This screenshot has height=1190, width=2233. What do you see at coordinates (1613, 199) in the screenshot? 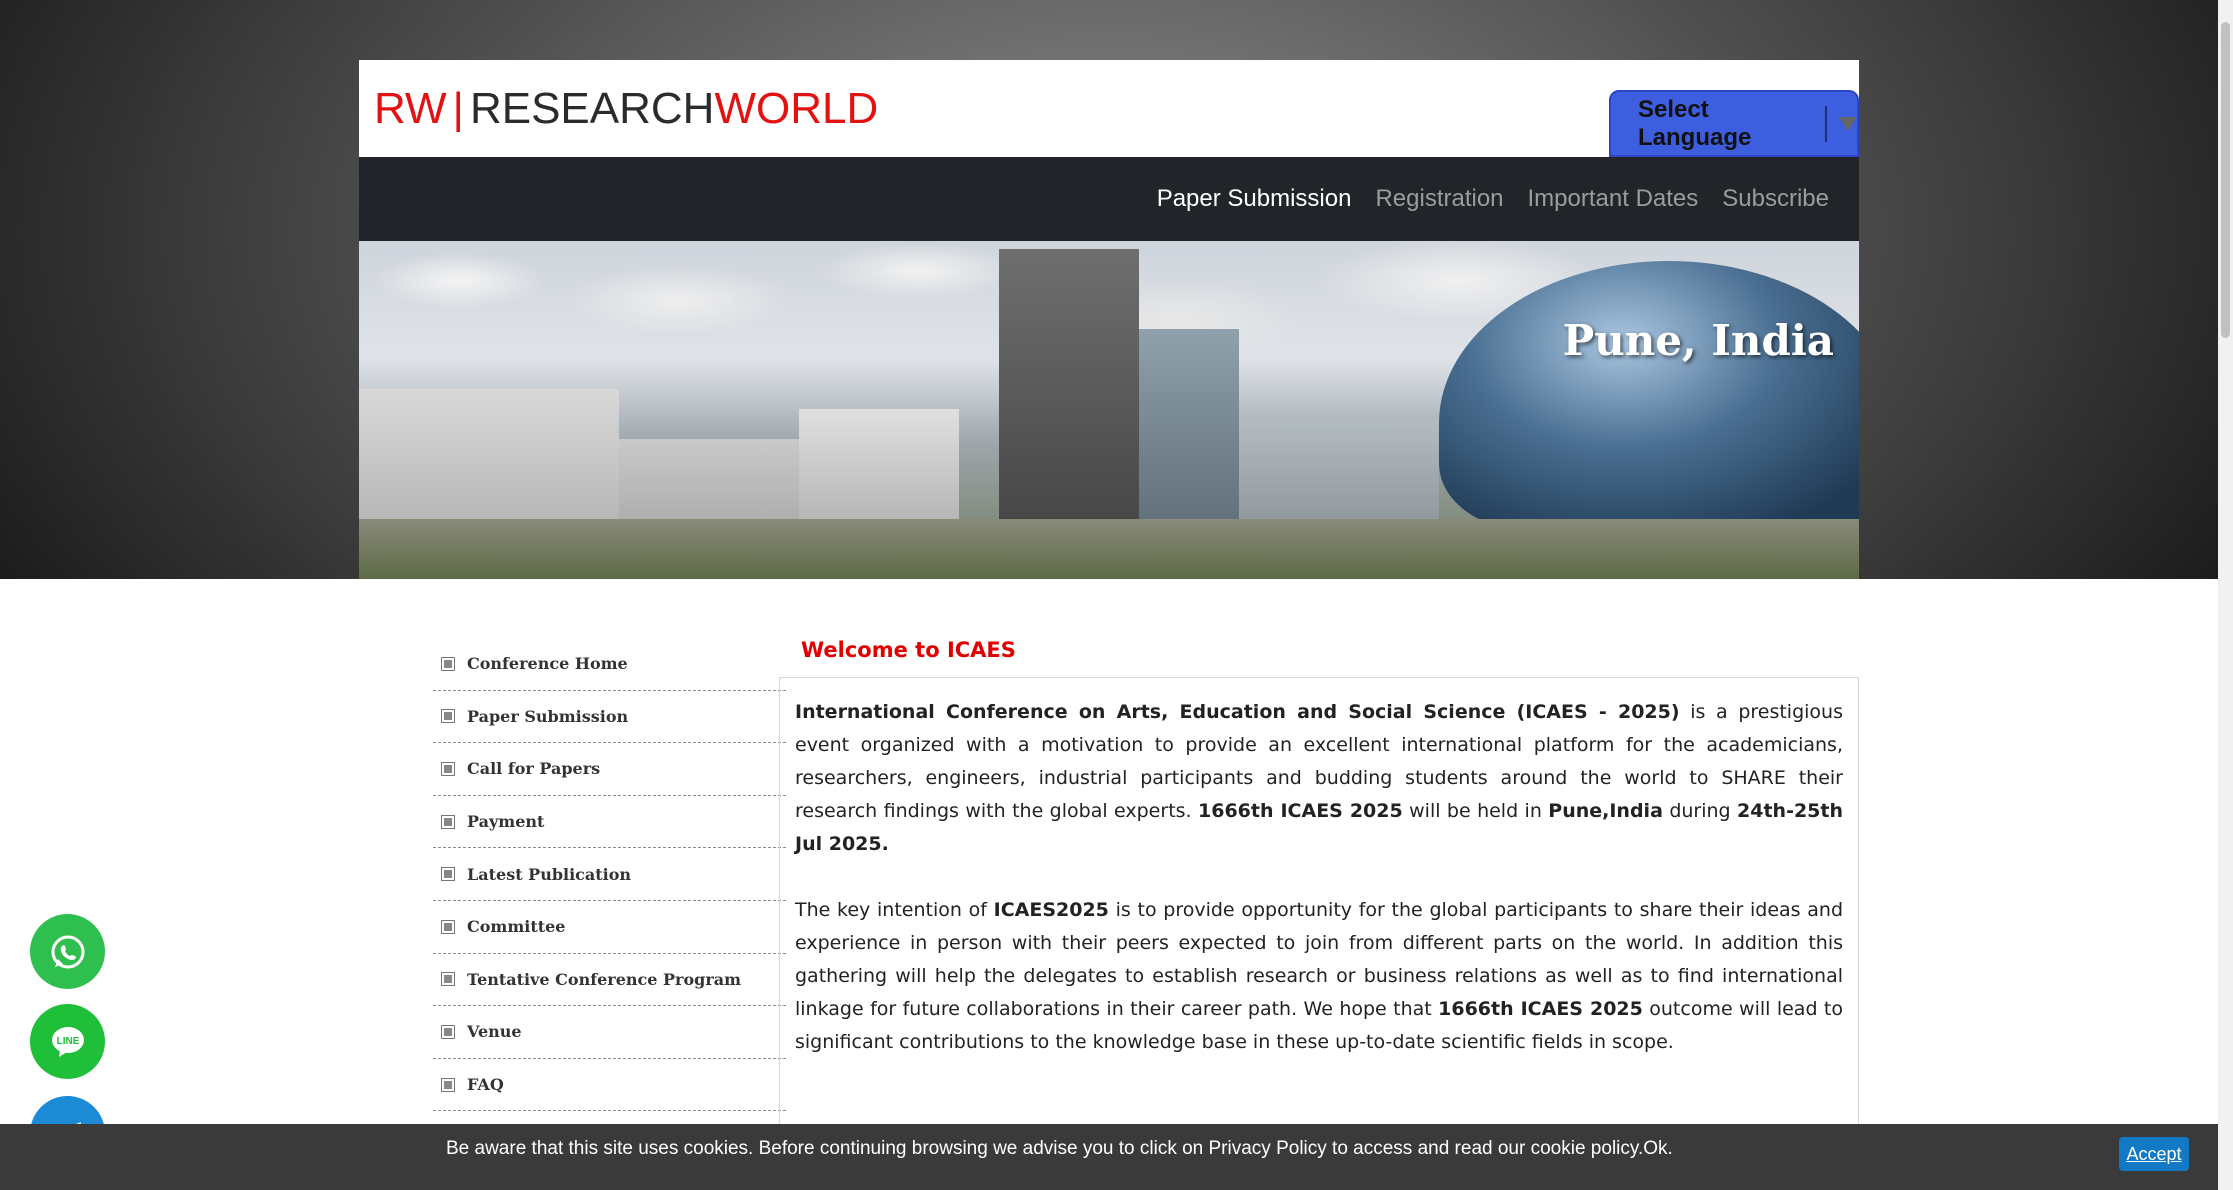
I see `nav-important-dates: Important Dates` at bounding box center [1613, 199].